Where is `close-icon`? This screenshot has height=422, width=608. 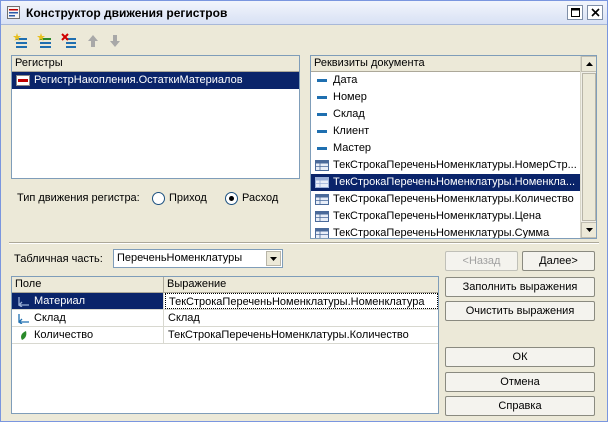
close-icon is located at coordinates (595, 12).